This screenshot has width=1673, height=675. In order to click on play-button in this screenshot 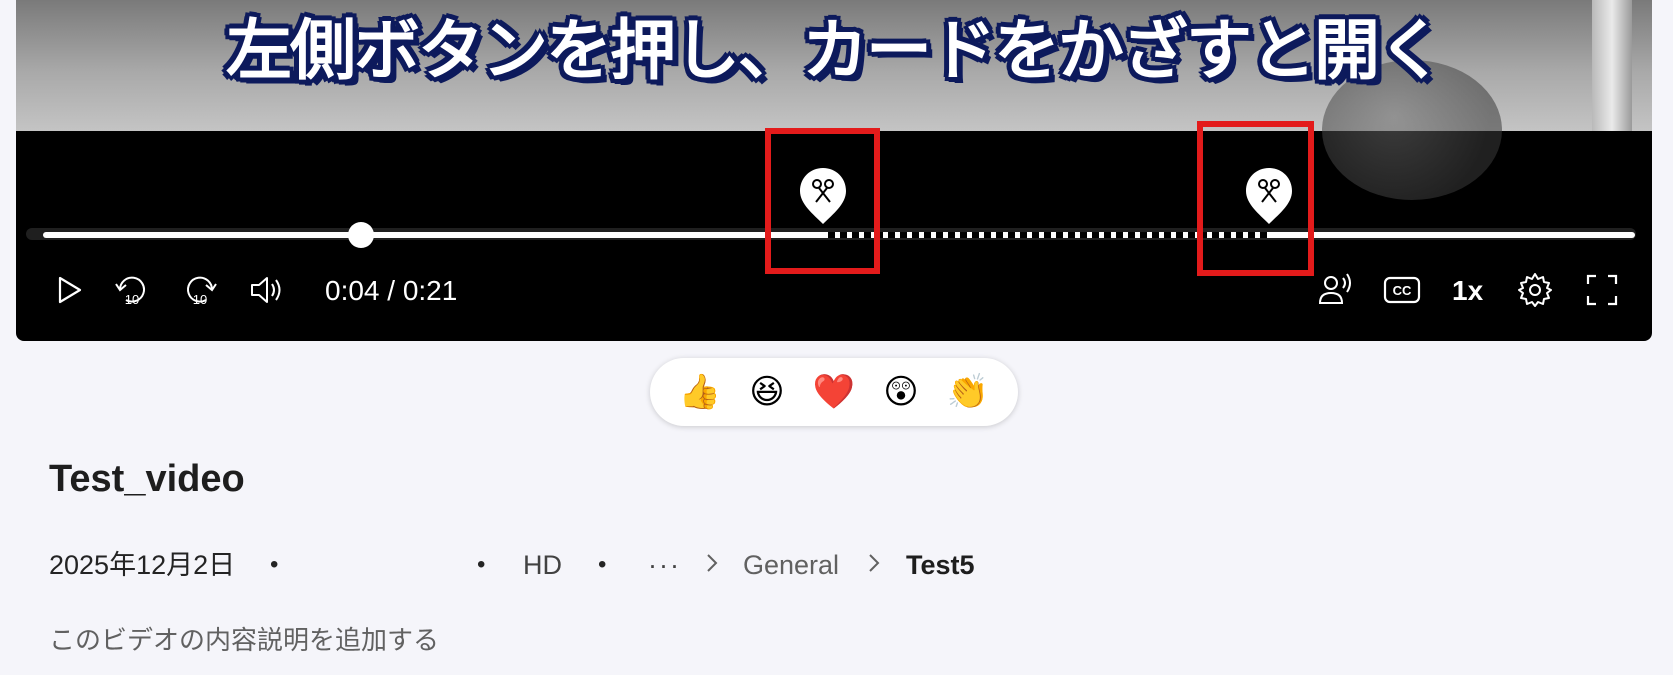, I will do `click(68, 290)`.